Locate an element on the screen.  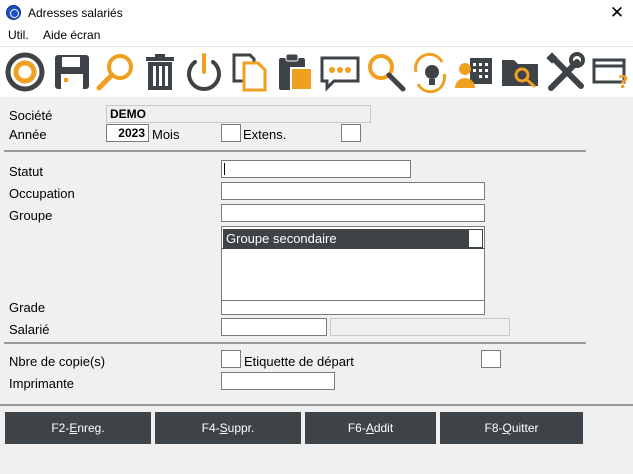
delete-button-prefix: F4- is located at coordinates (210, 428).